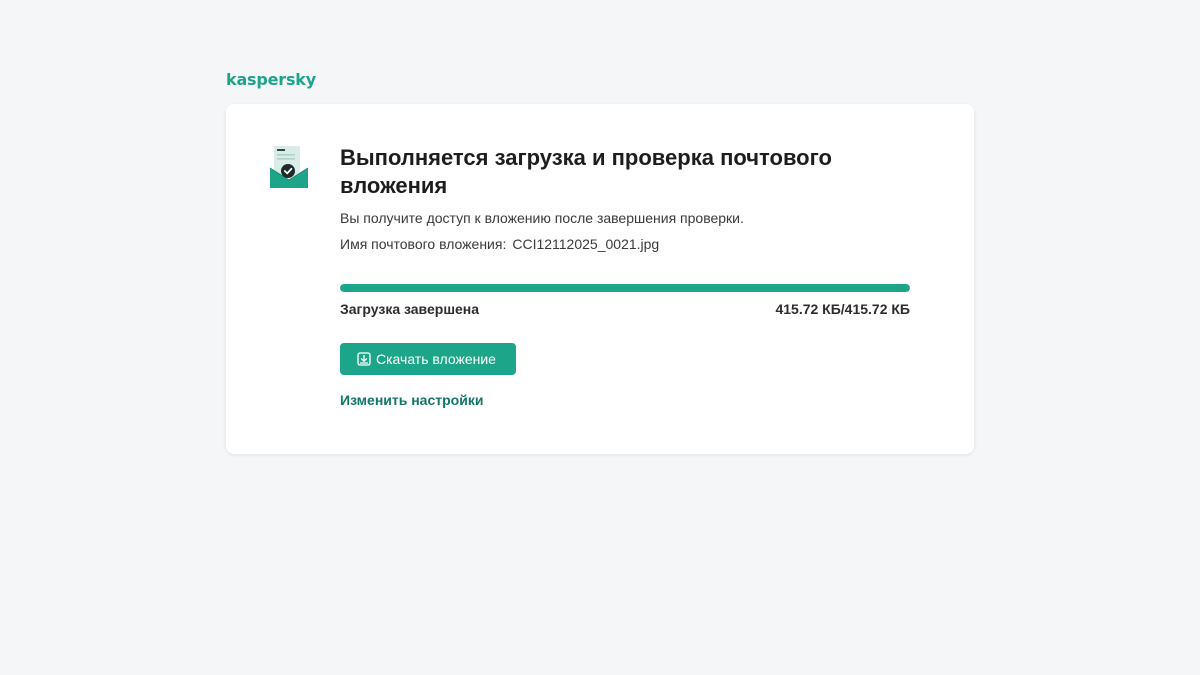 This screenshot has height=675, width=1200. I want to click on download-attachment-button: Скачать вложение, so click(428, 359).